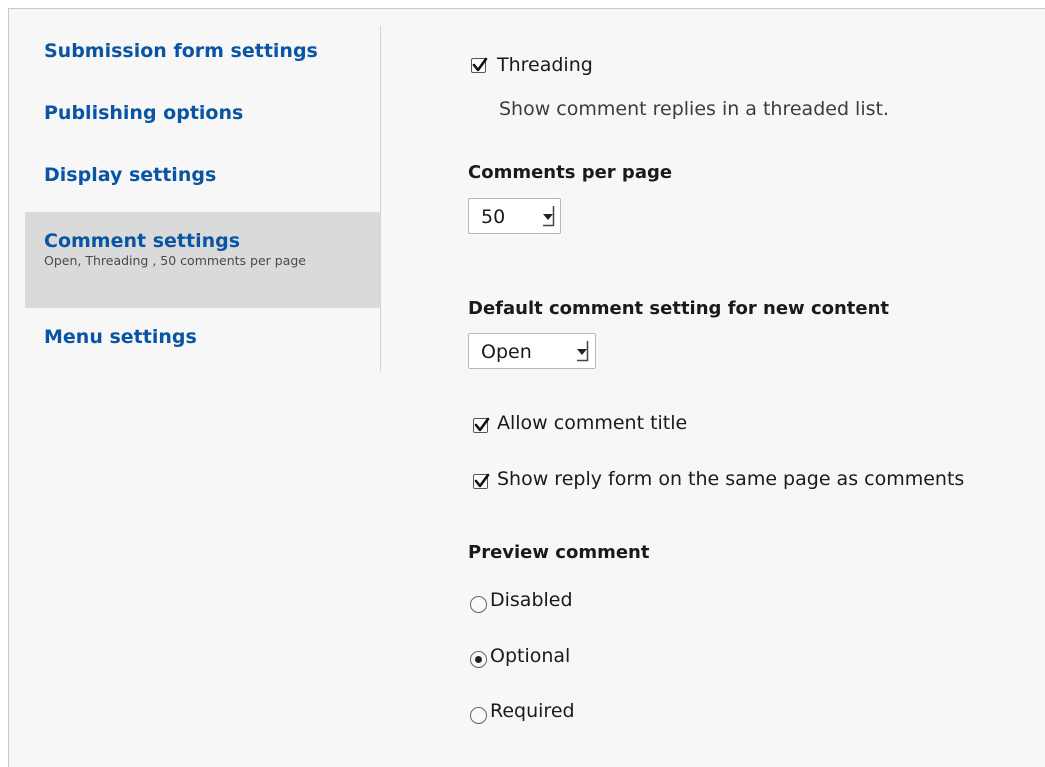  I want to click on threading-checkbox, so click(479, 65).